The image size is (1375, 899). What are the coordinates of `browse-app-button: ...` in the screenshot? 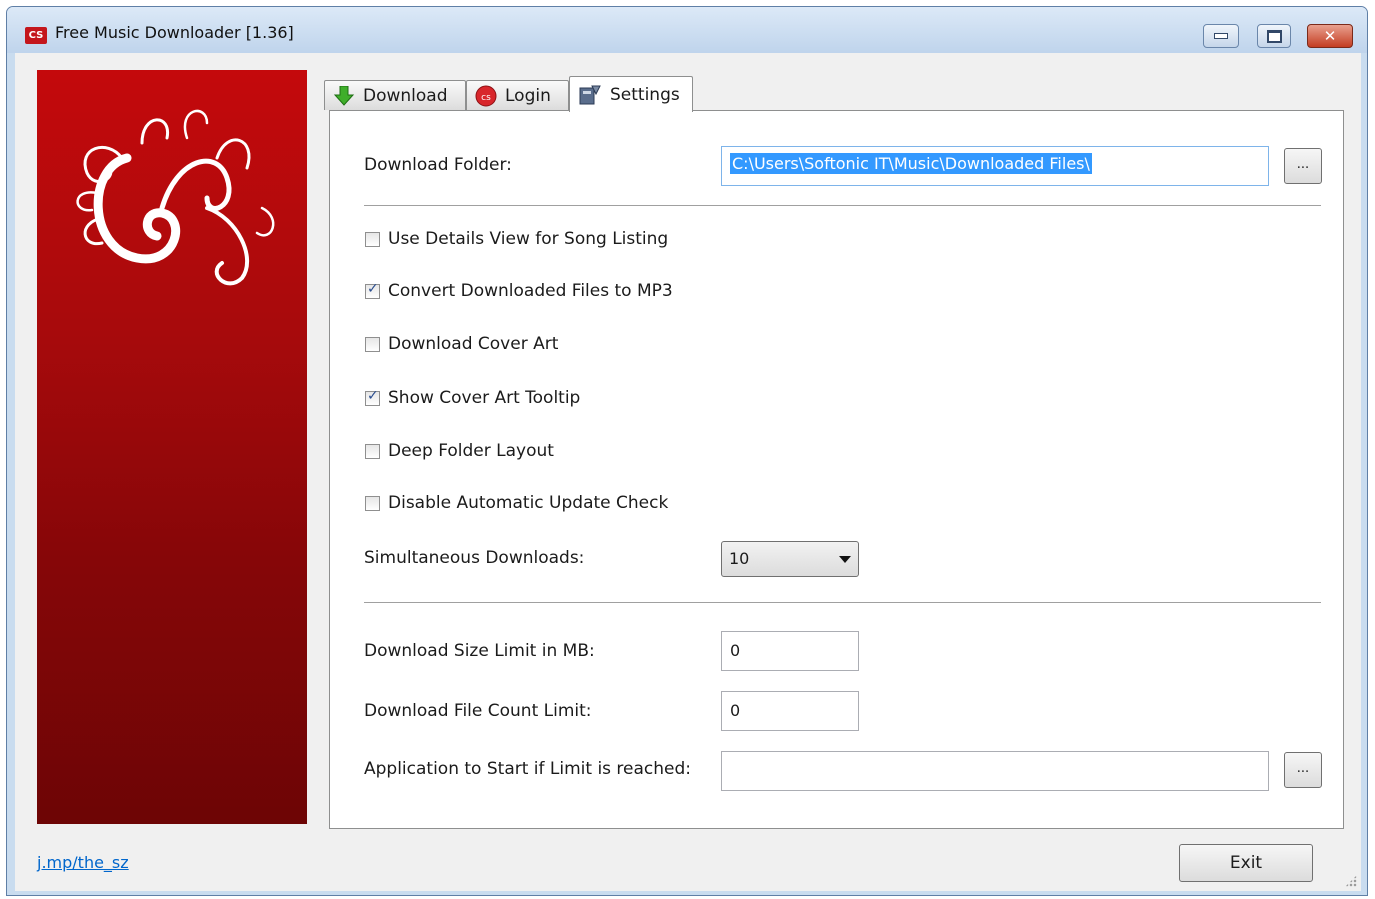 It's located at (1303, 770).